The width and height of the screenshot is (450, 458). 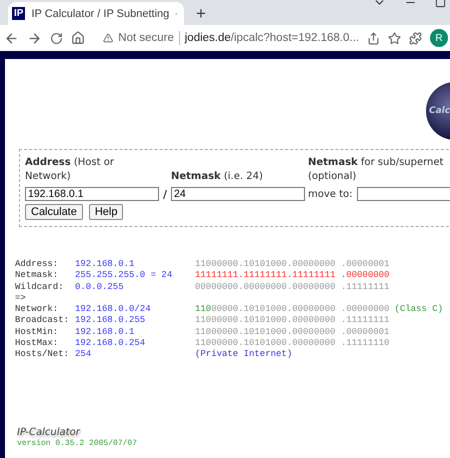 What do you see at coordinates (19, 13) in the screenshot?
I see `favicon: IP` at bounding box center [19, 13].